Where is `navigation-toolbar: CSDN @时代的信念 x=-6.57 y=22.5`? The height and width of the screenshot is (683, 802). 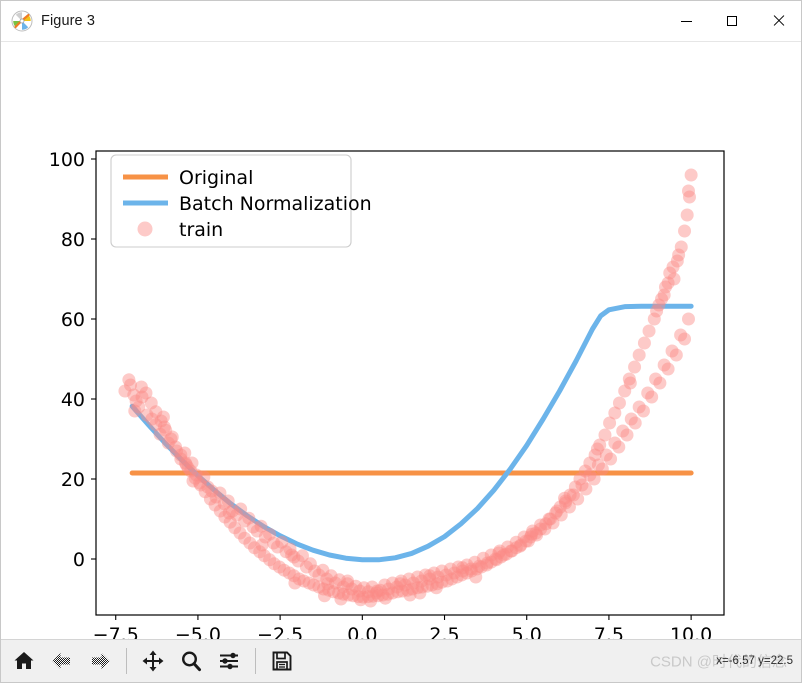 navigation-toolbar: CSDN @时代的信念 x=-6.57 y=22.5 is located at coordinates (401, 660).